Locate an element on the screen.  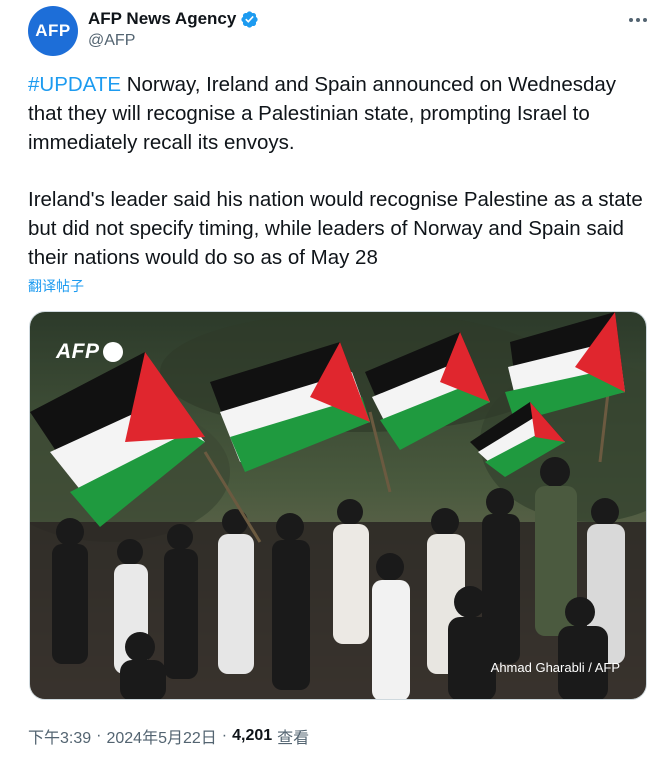
views-label: 查看 is located at coordinates (293, 738).